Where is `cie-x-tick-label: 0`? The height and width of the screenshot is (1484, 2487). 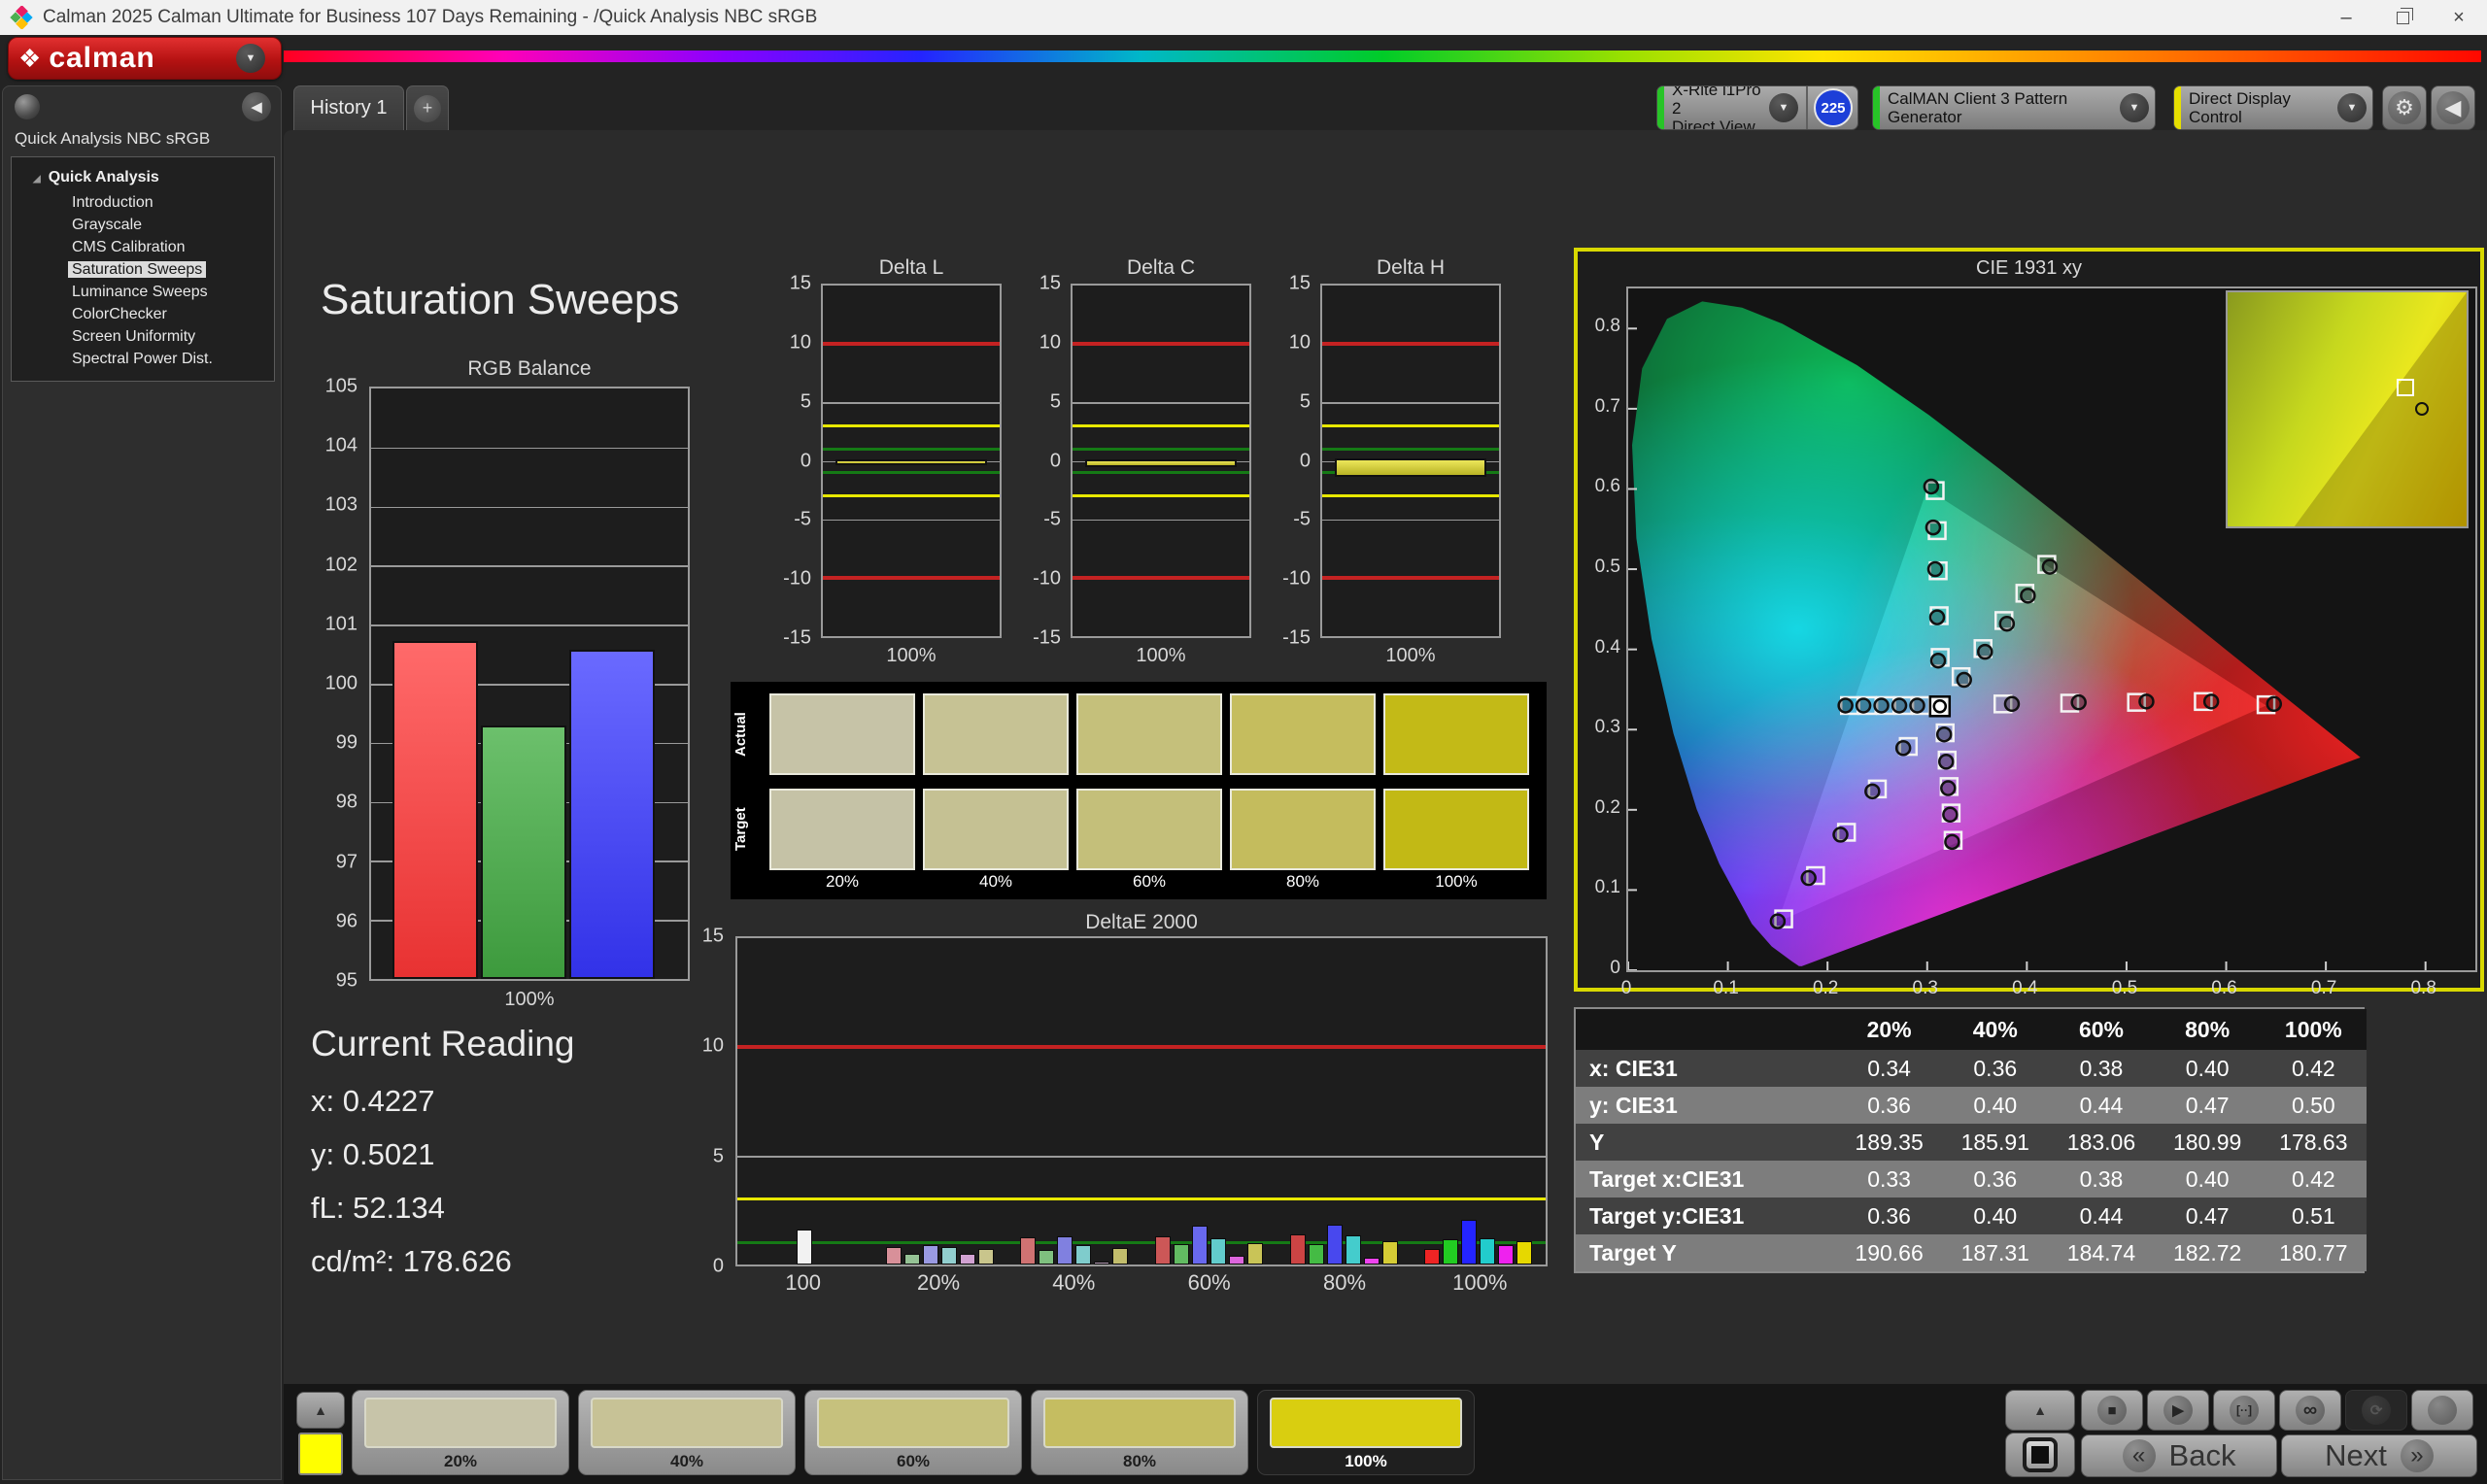 cie-x-tick-label: 0 is located at coordinates (1626, 988).